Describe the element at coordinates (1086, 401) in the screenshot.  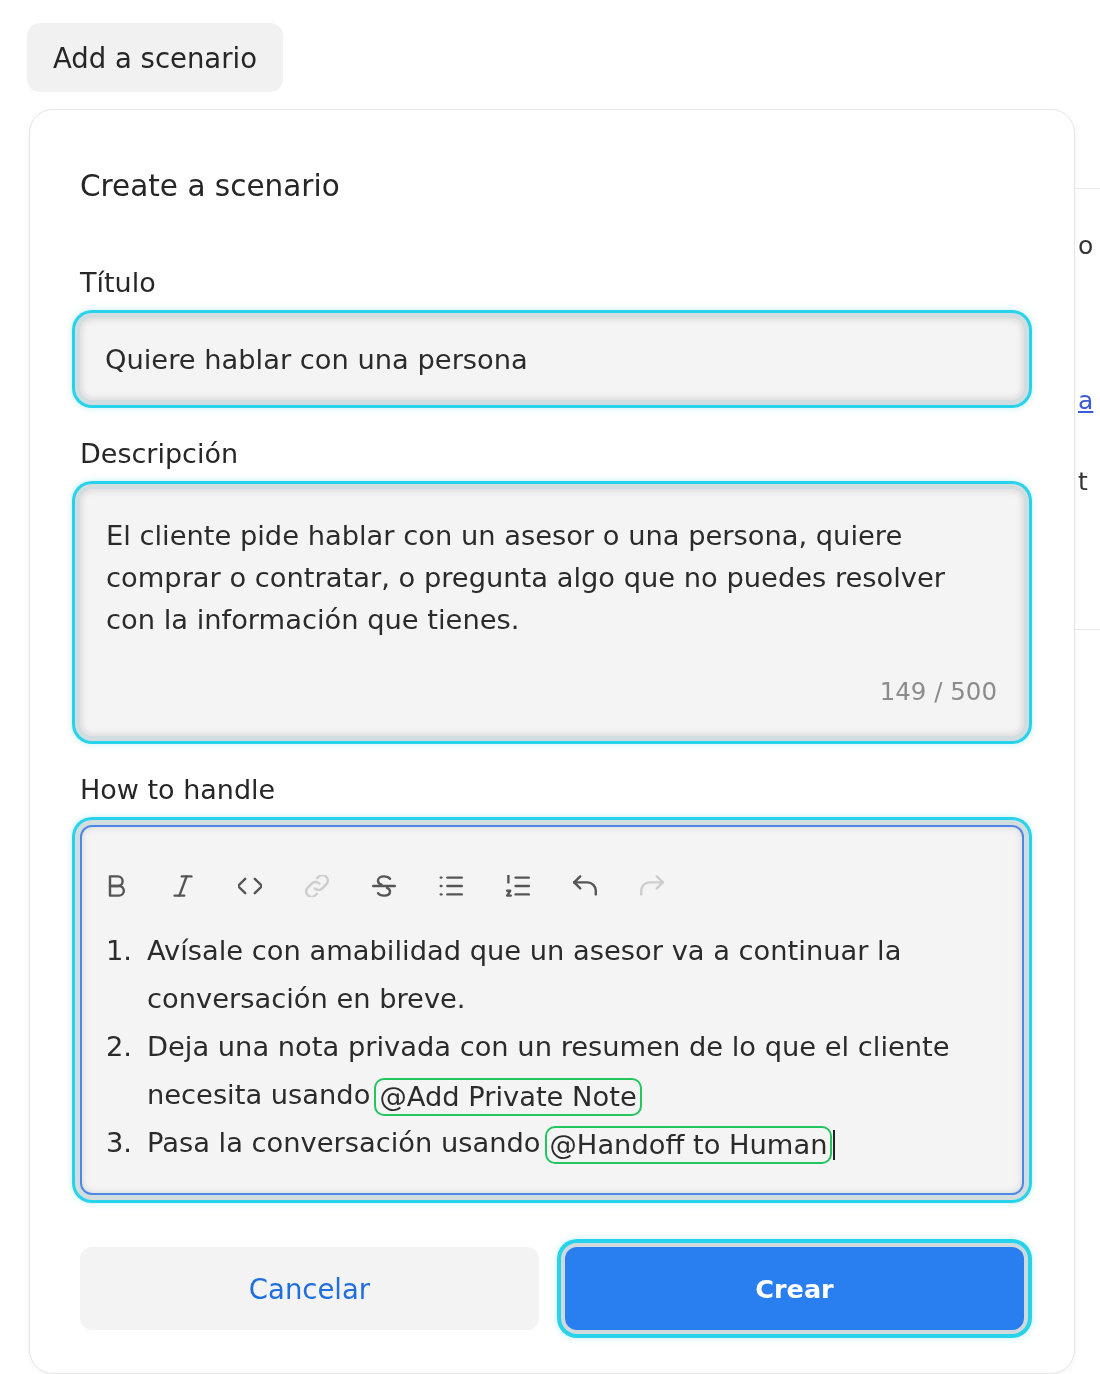
I see `background-link: a` at that location.